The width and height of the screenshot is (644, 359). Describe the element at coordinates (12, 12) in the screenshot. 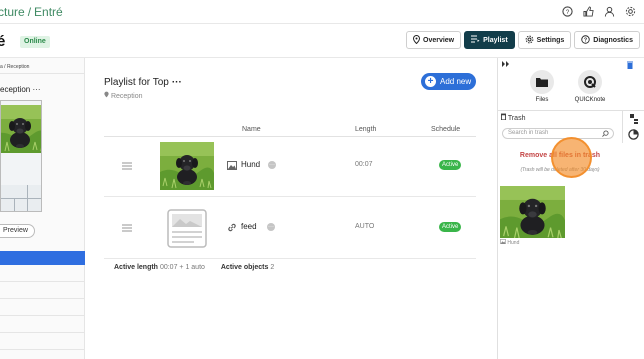

I see `breadcrumb-parent: cture` at that location.